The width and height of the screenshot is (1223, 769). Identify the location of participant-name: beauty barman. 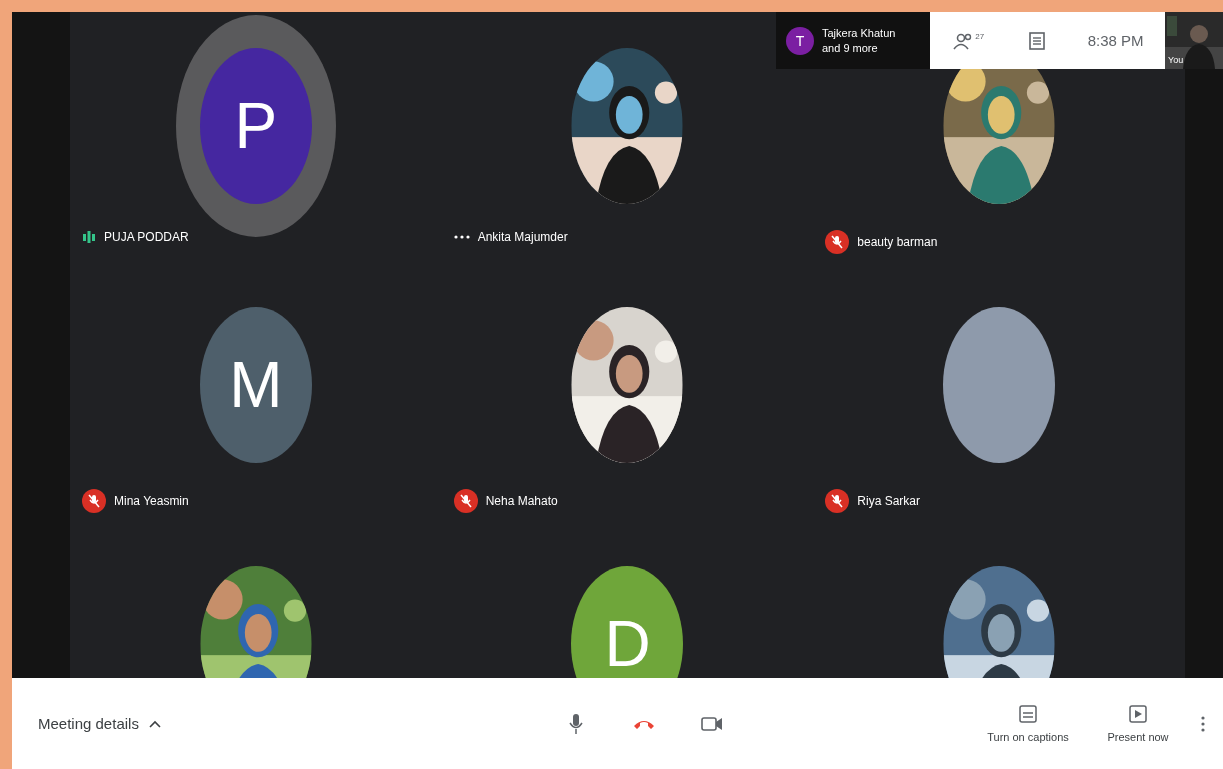
(897, 242).